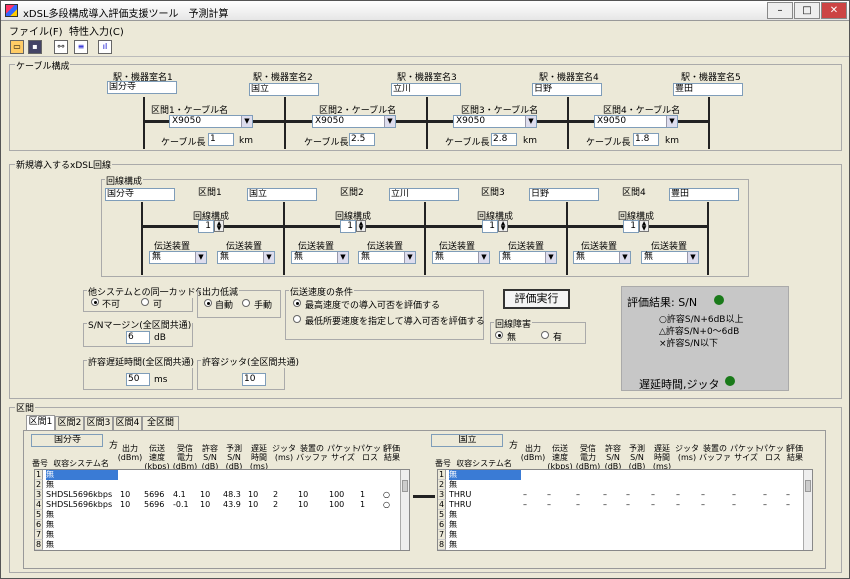  What do you see at coordinates (602, 257) in the screenshot?
I see `device-select-4a: 無 ▼` at bounding box center [602, 257].